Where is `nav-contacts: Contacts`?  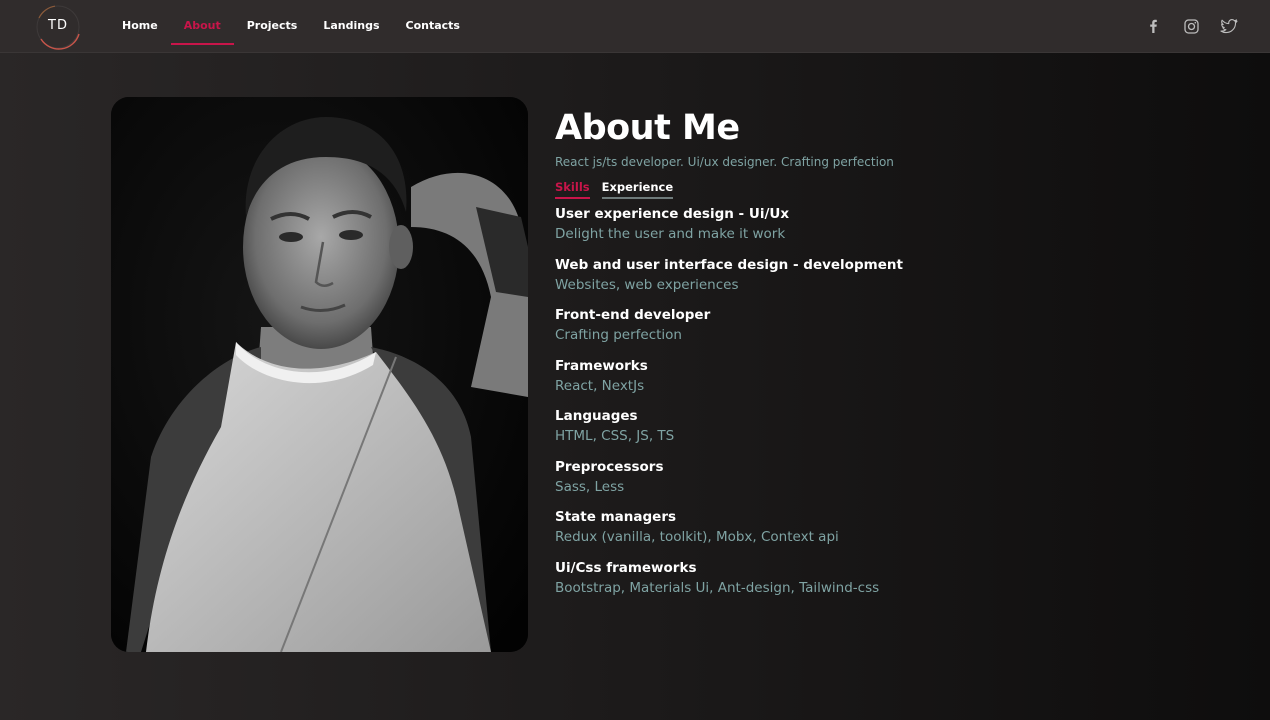
nav-contacts: Contacts is located at coordinates (433, 26).